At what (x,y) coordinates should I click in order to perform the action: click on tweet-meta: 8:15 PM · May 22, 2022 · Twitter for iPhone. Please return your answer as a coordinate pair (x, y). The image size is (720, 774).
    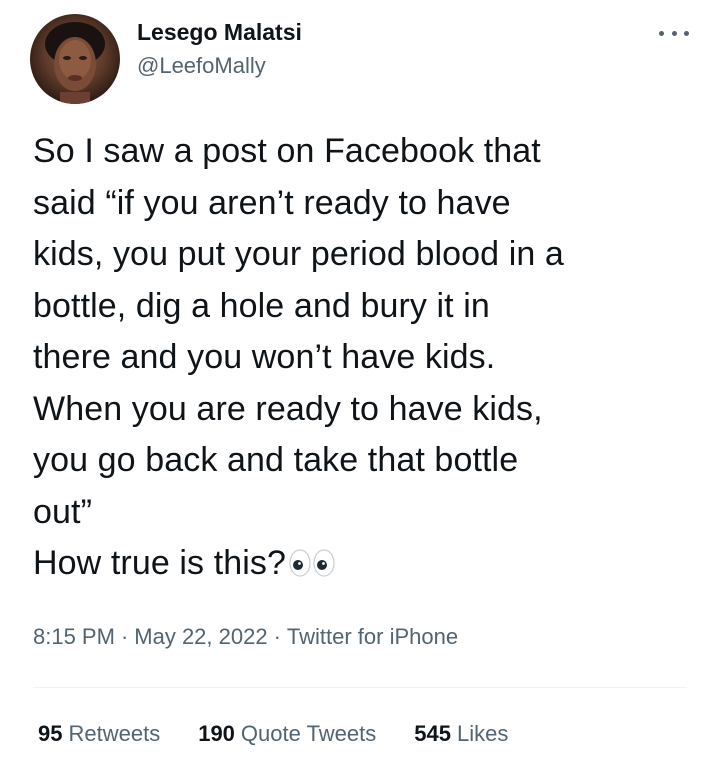
    Looking at the image, I should click on (245, 637).